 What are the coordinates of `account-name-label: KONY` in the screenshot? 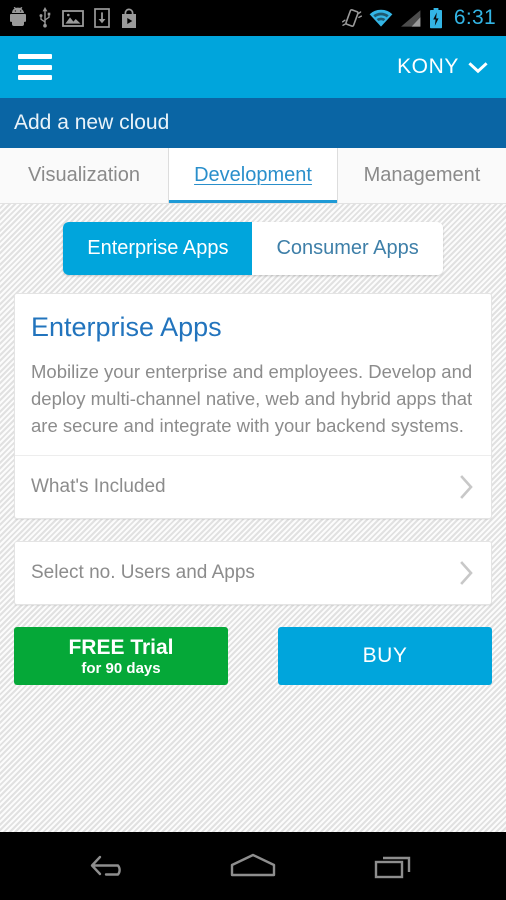 It's located at (428, 66).